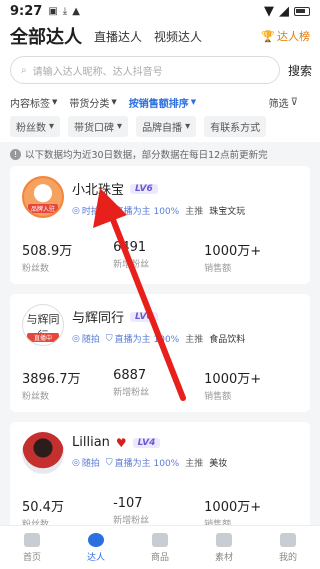 This screenshot has height=569, width=320. Describe the element at coordinates (96, 539) in the screenshot. I see `creator-icon` at that location.